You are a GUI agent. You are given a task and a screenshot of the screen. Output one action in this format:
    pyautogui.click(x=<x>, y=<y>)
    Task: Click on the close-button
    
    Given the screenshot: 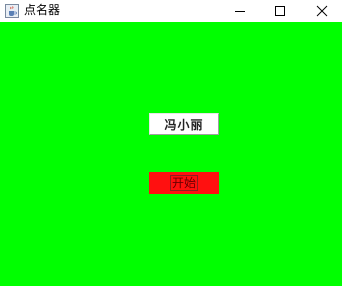 What is the action you would take?
    pyautogui.click(x=321, y=11)
    